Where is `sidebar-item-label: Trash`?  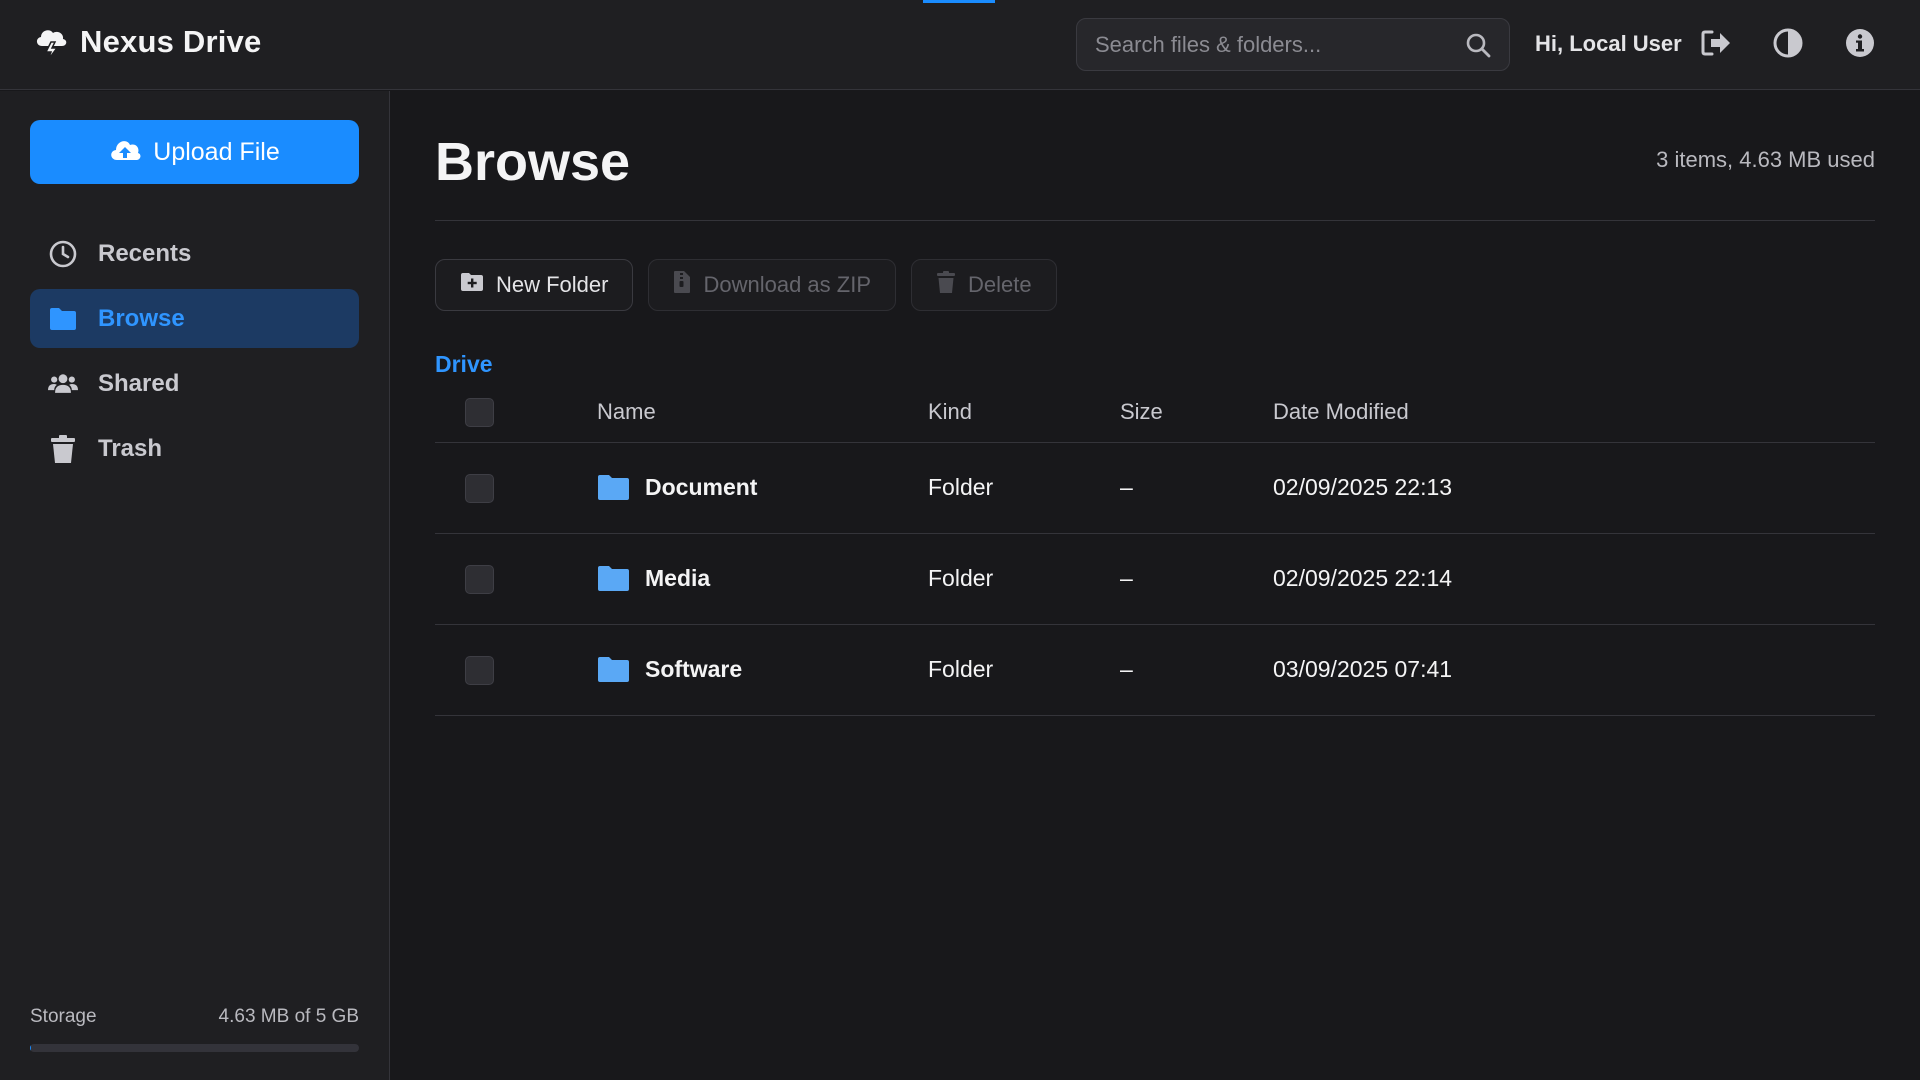
sidebar-item-label: Trash is located at coordinates (130, 448).